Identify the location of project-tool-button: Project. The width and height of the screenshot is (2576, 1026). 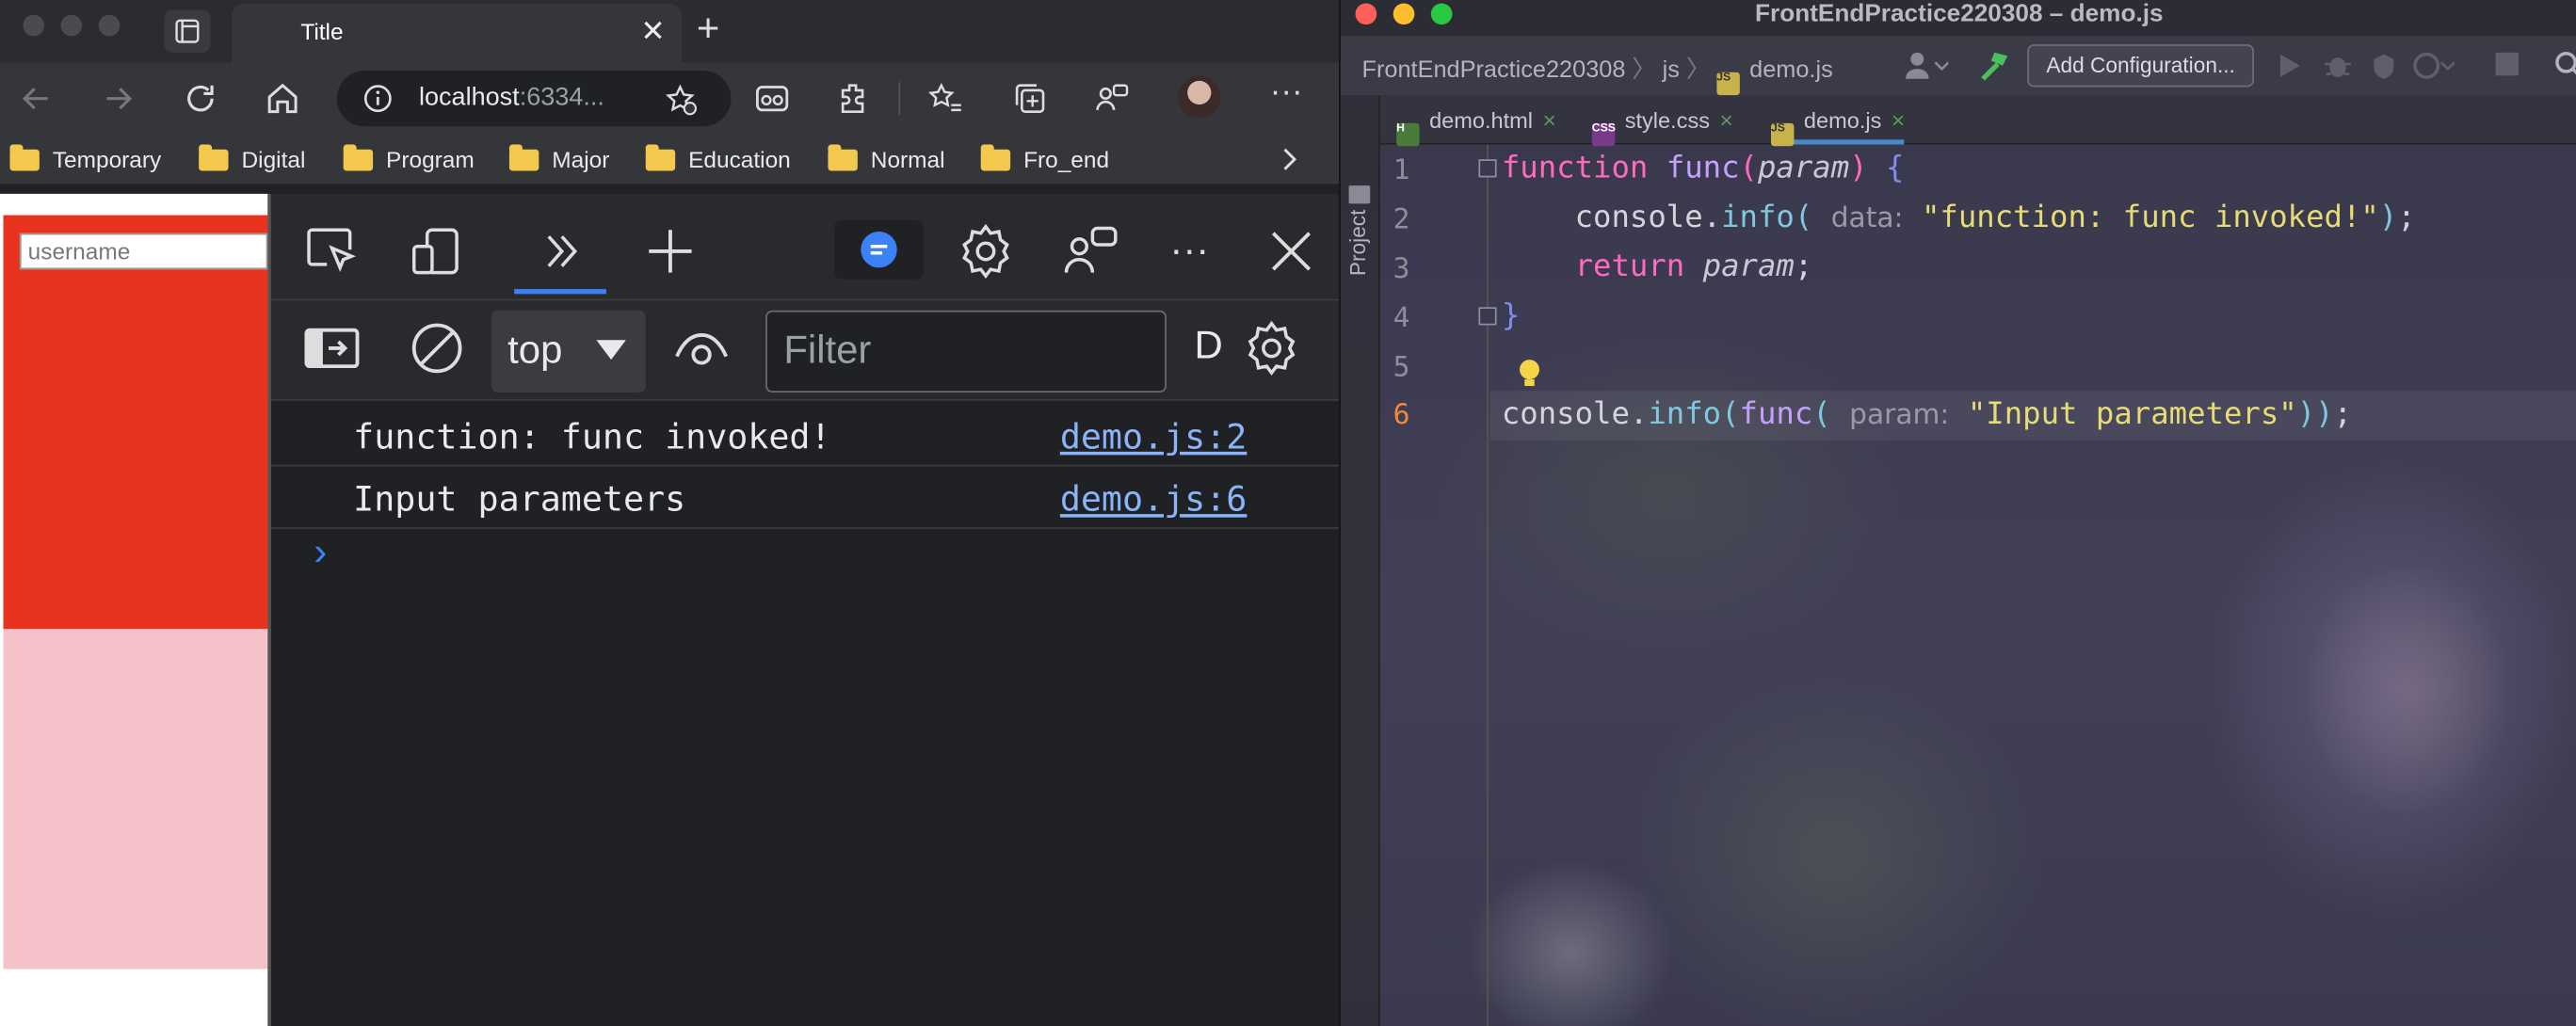
(1357, 243).